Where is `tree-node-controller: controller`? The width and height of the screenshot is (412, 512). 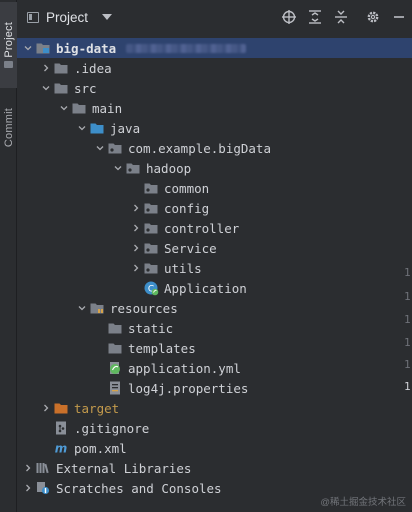 tree-node-controller: controller is located at coordinates (214, 228).